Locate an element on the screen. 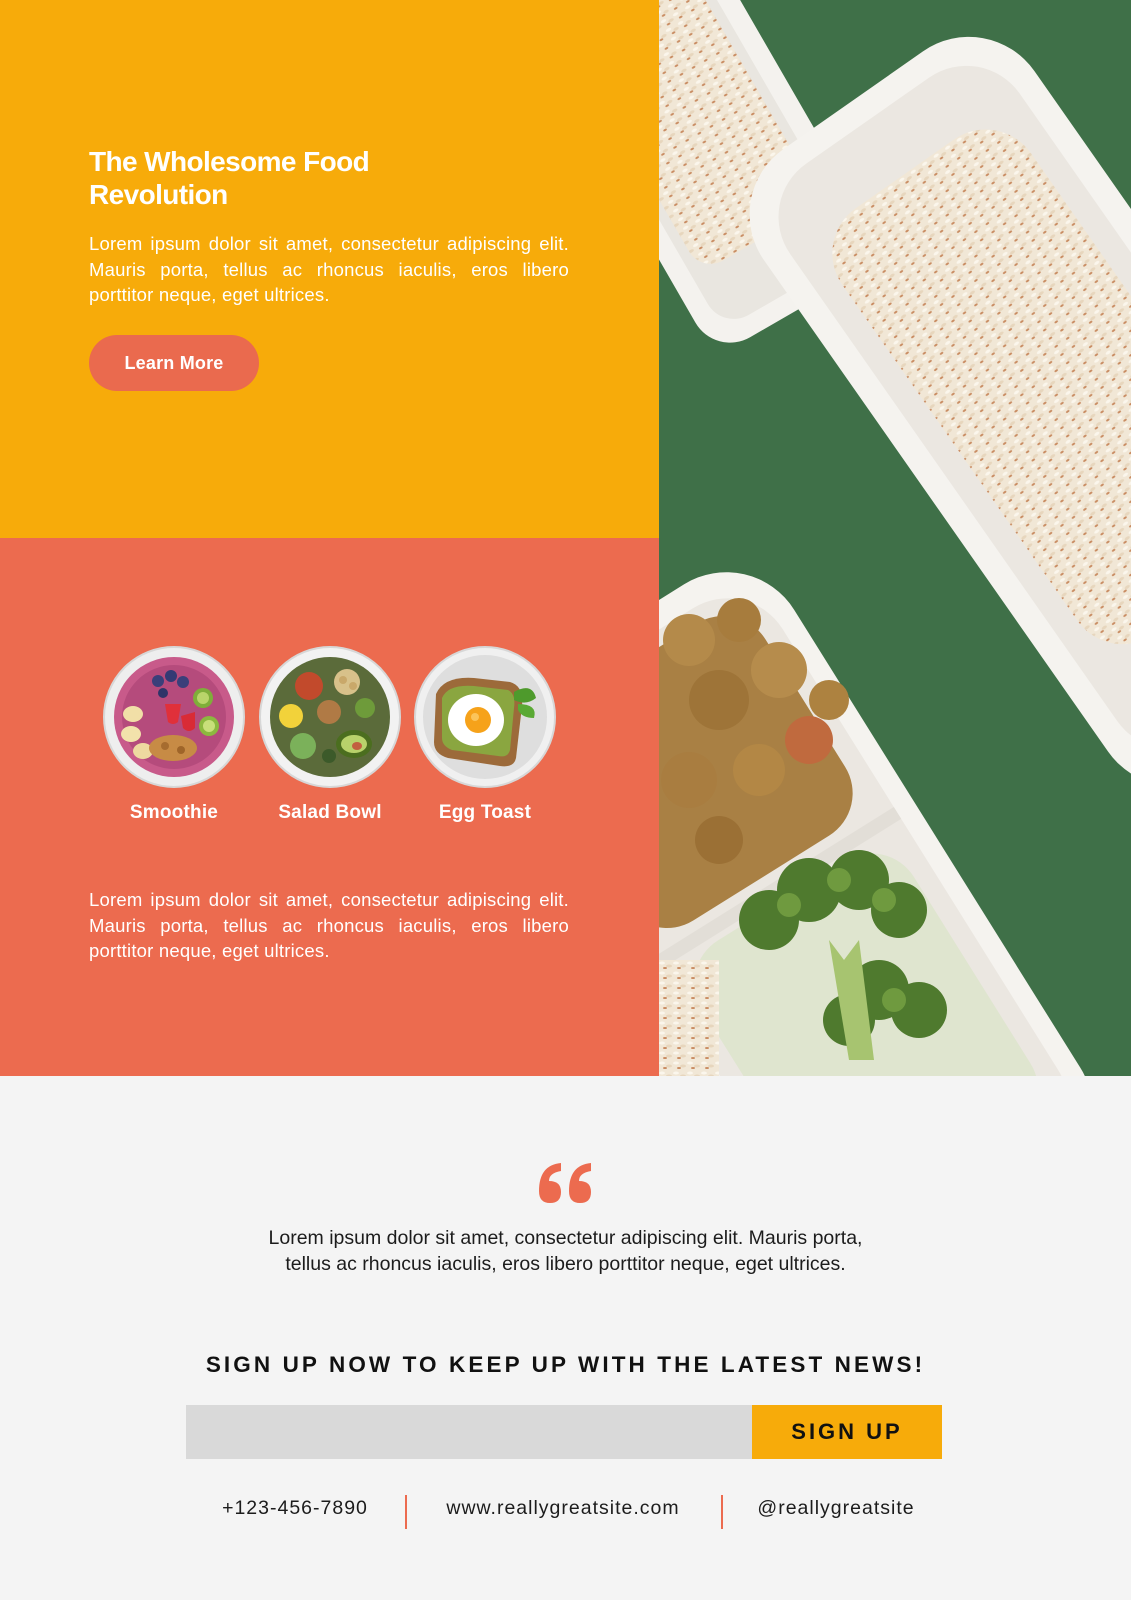  menu-item-label: Smoothie is located at coordinates (174, 812).